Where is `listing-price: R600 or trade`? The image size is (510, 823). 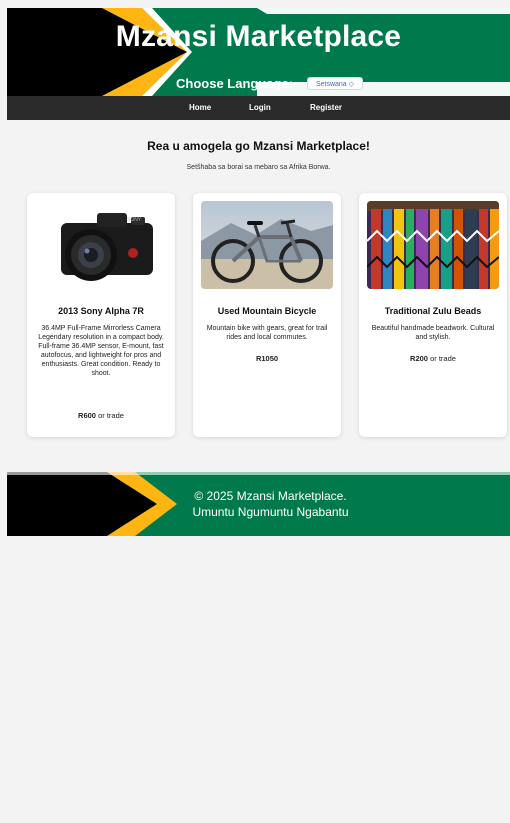
listing-price: R600 or trade is located at coordinates (101, 415).